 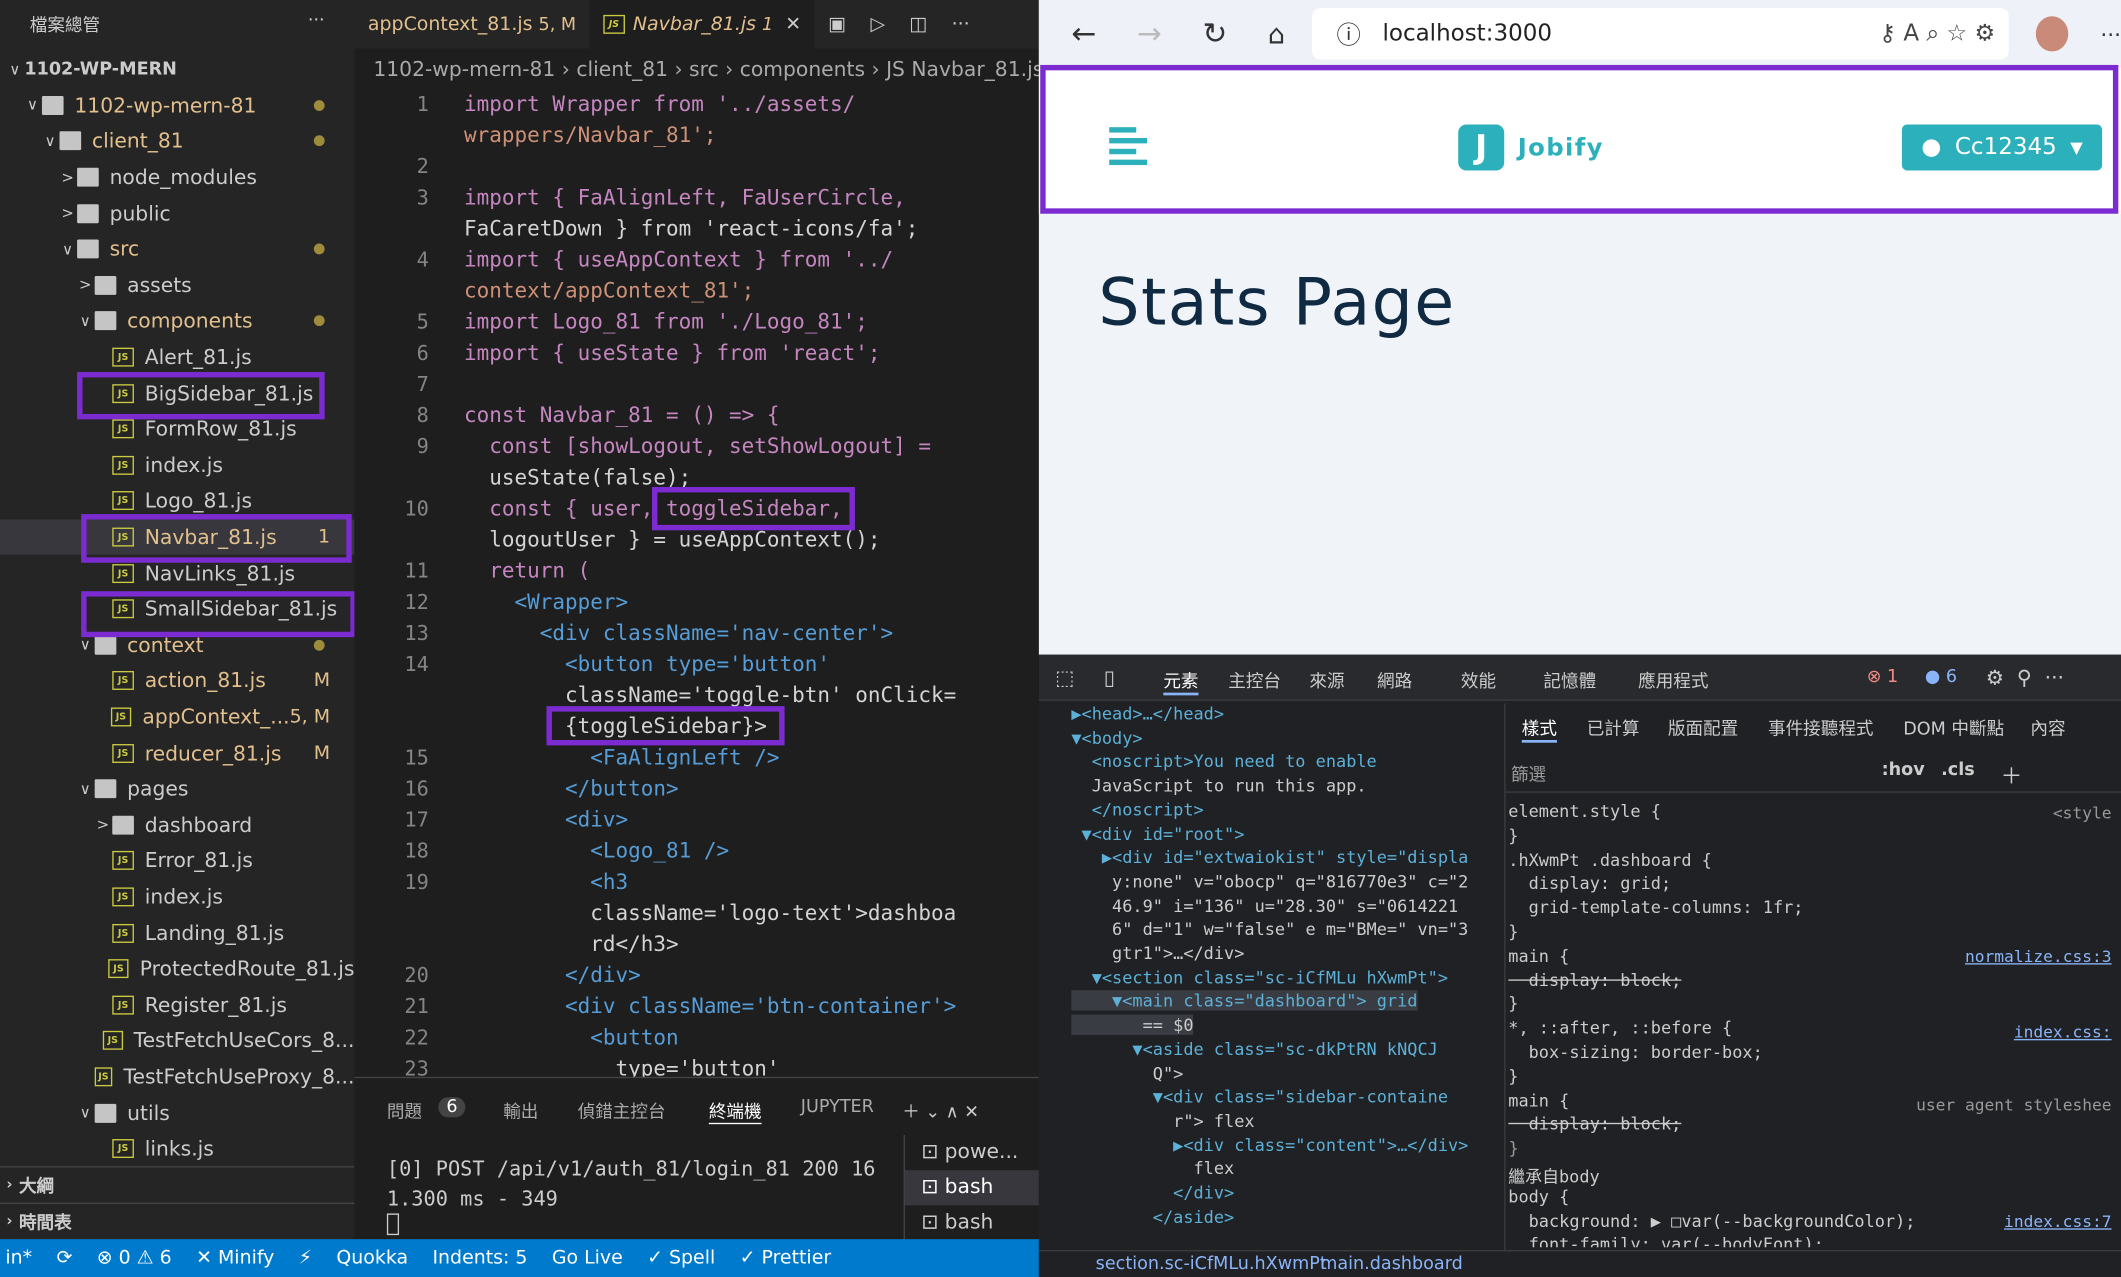 I want to click on dom-node-line: ▼<section class="sc-iCfMLu hXwmPt">, so click(x=1259, y=977).